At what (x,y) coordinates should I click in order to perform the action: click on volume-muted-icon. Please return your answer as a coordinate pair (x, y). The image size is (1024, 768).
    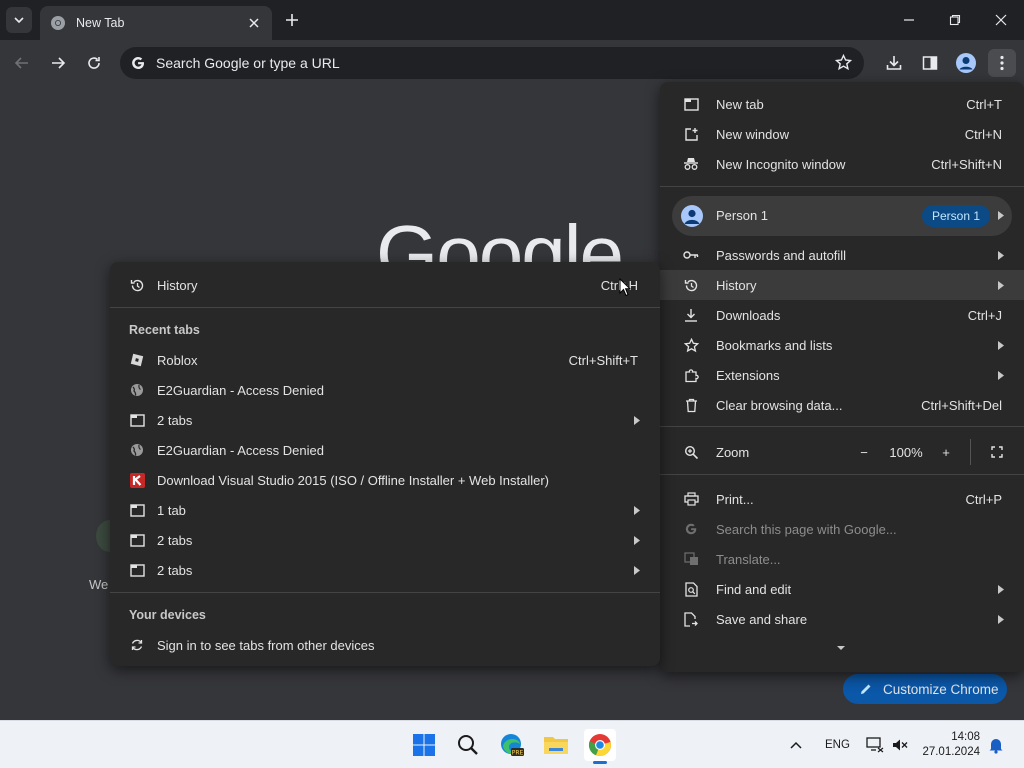
    Looking at the image, I should click on (900, 744).